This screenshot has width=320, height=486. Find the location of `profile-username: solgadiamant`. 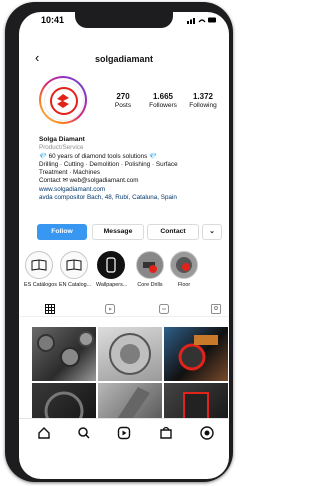

profile-username: solgadiamant is located at coordinates (123, 59).